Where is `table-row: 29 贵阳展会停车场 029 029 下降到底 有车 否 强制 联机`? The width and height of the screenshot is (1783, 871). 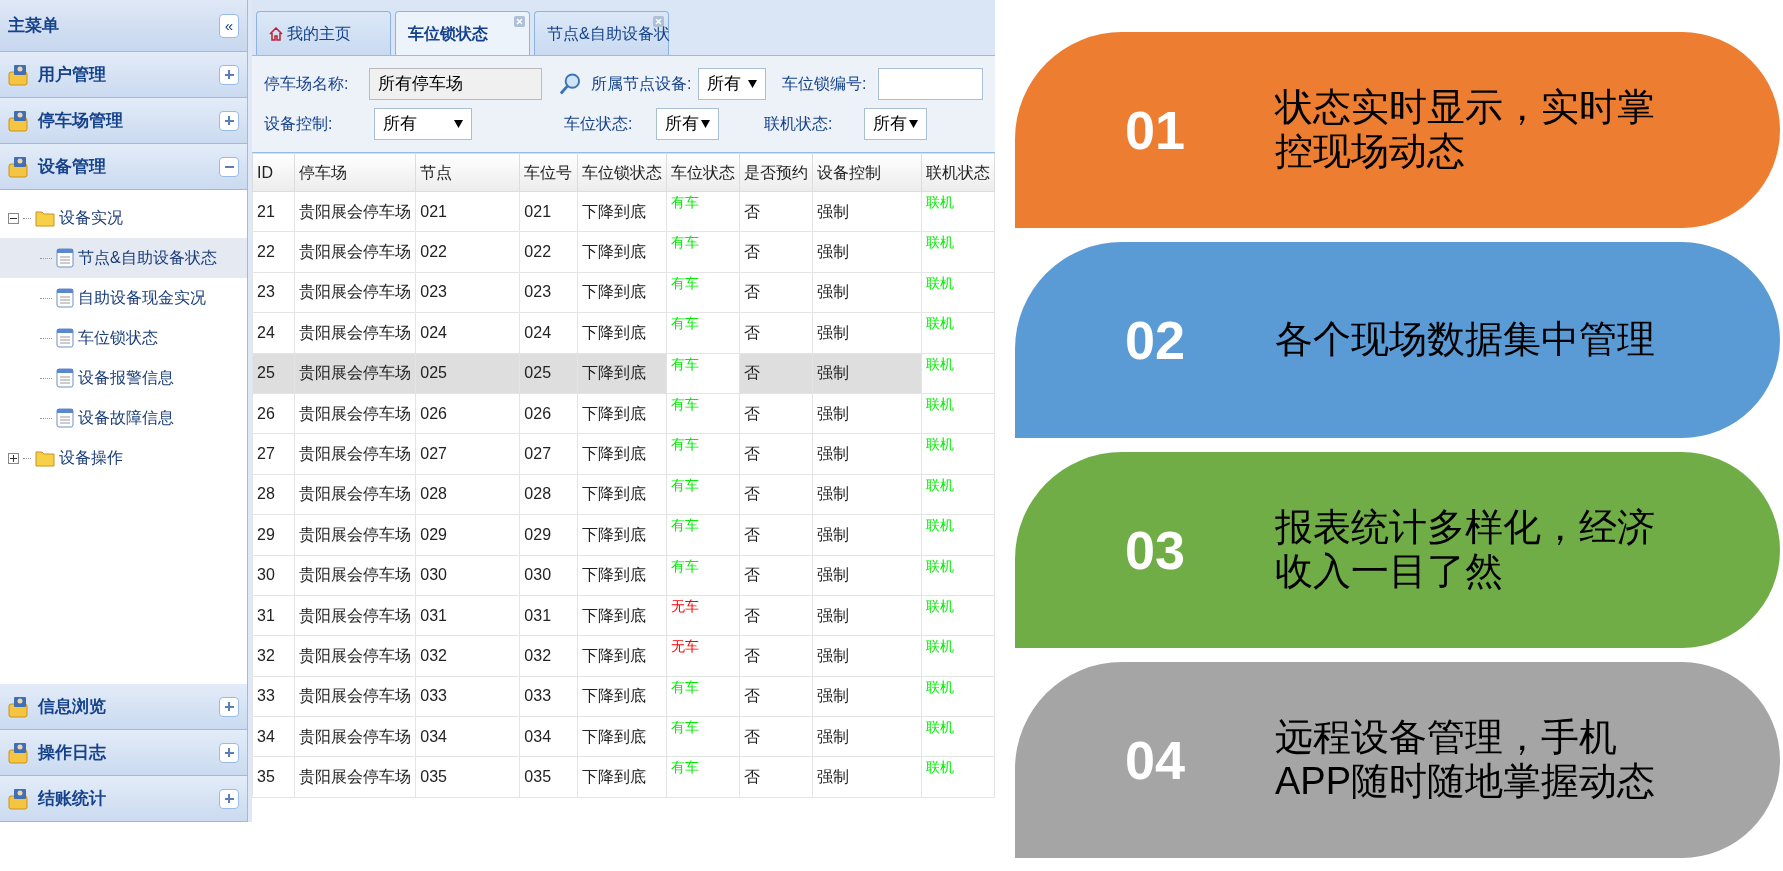 table-row: 29 贵阳展会停车场 029 029 下降到底 有车 否 强制 联机 is located at coordinates (623, 534).